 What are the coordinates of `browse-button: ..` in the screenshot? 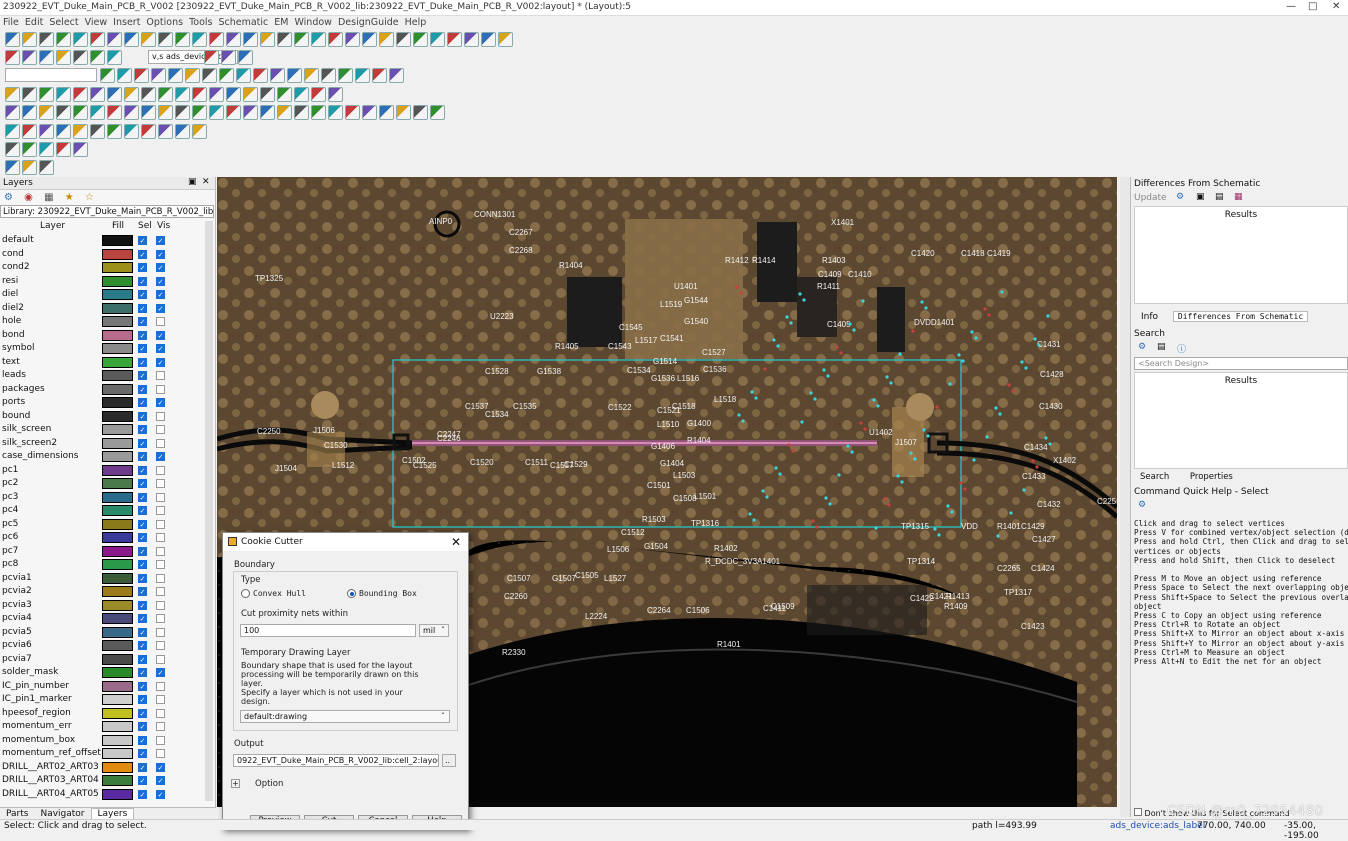 It's located at (449, 760).